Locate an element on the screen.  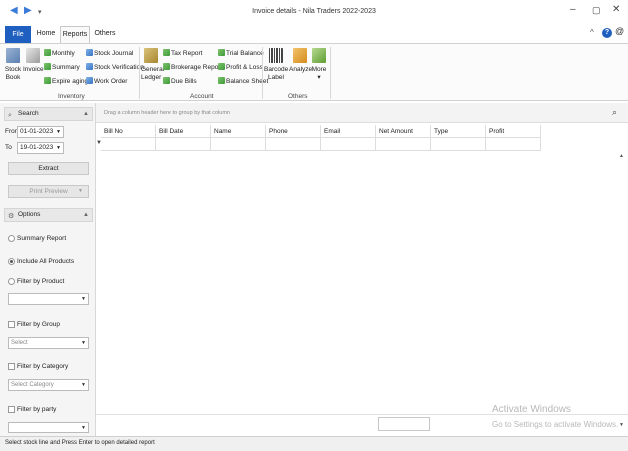
tab-reports: Reports is located at coordinates (75, 34).